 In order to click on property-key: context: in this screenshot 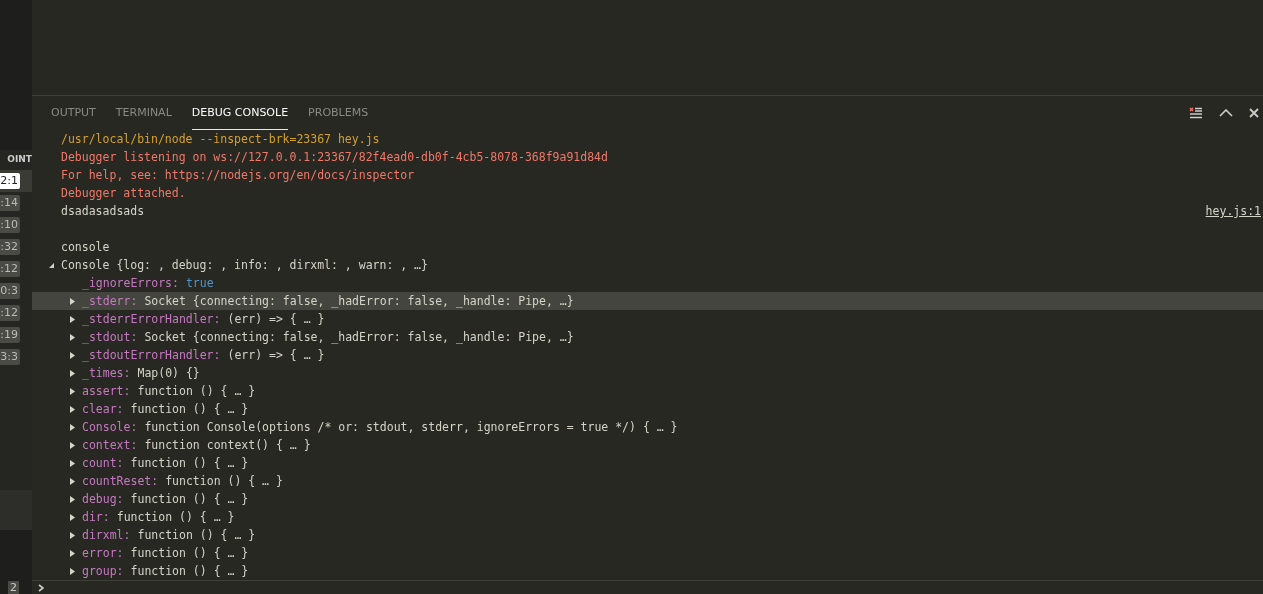, I will do `click(110, 445)`.